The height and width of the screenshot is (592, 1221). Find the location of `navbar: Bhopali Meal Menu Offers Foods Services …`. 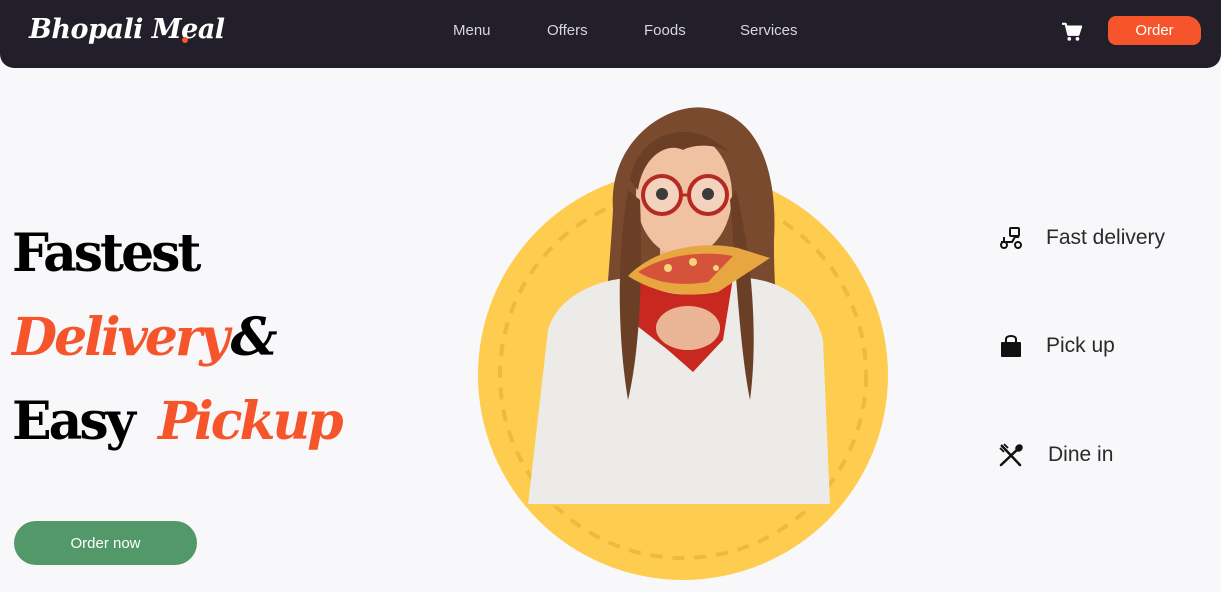

navbar: Bhopali Meal Menu Offers Foods Services … is located at coordinates (610, 34).